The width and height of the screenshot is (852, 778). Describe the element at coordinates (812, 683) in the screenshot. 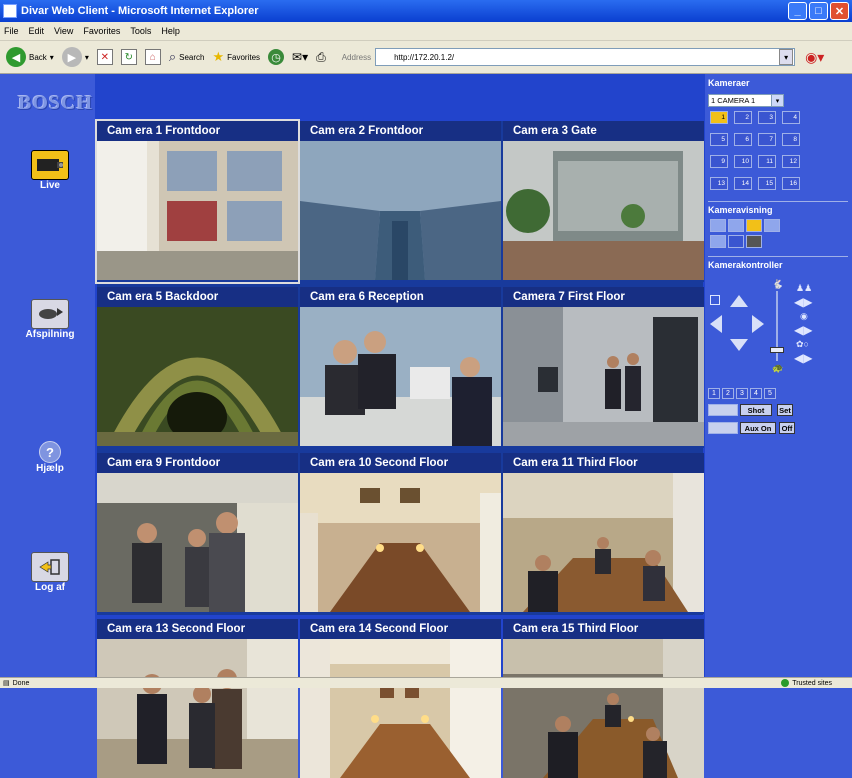

I see `security-zone-label: Trusted sites` at that location.